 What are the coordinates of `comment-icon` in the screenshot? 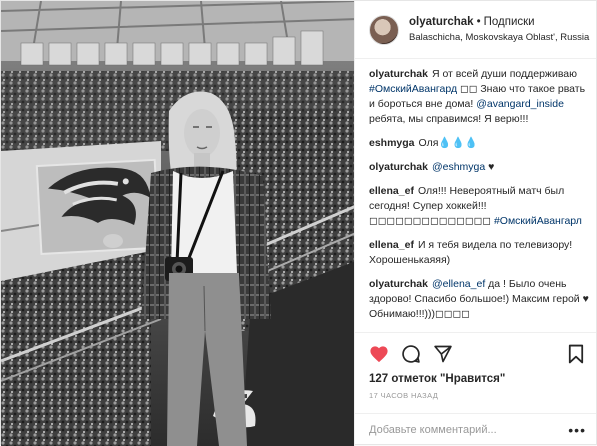 It's located at (411, 354).